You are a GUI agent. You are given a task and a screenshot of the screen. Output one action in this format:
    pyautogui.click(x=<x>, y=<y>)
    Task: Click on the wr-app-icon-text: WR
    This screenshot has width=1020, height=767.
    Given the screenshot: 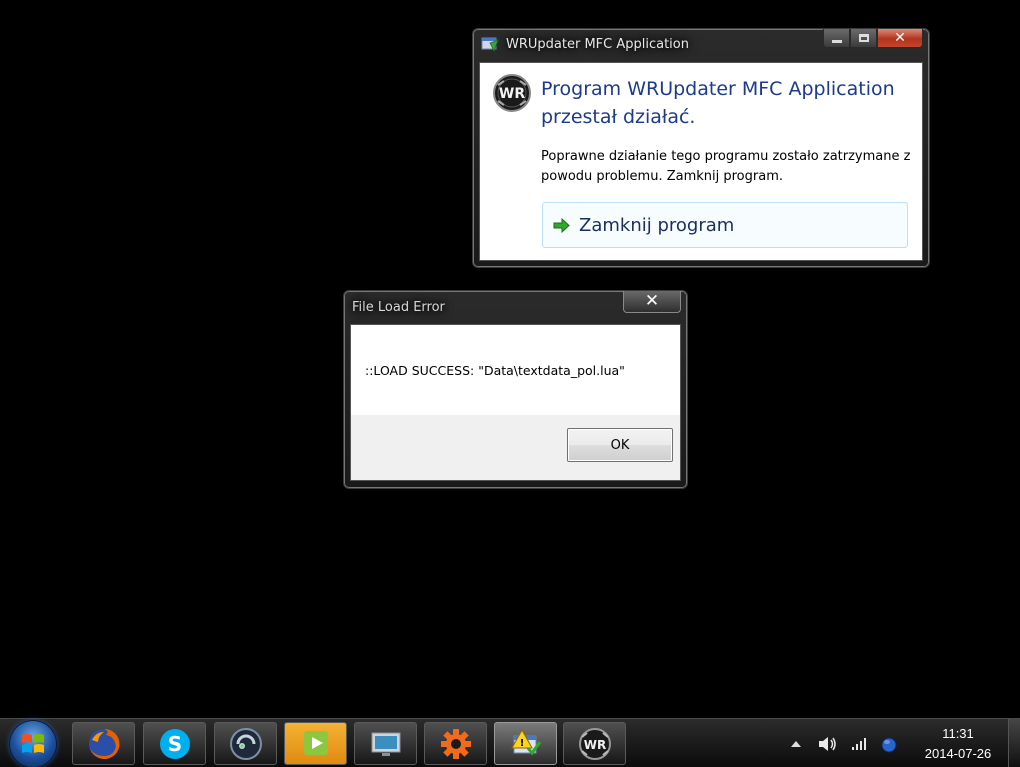 What is the action you would take?
    pyautogui.click(x=512, y=94)
    